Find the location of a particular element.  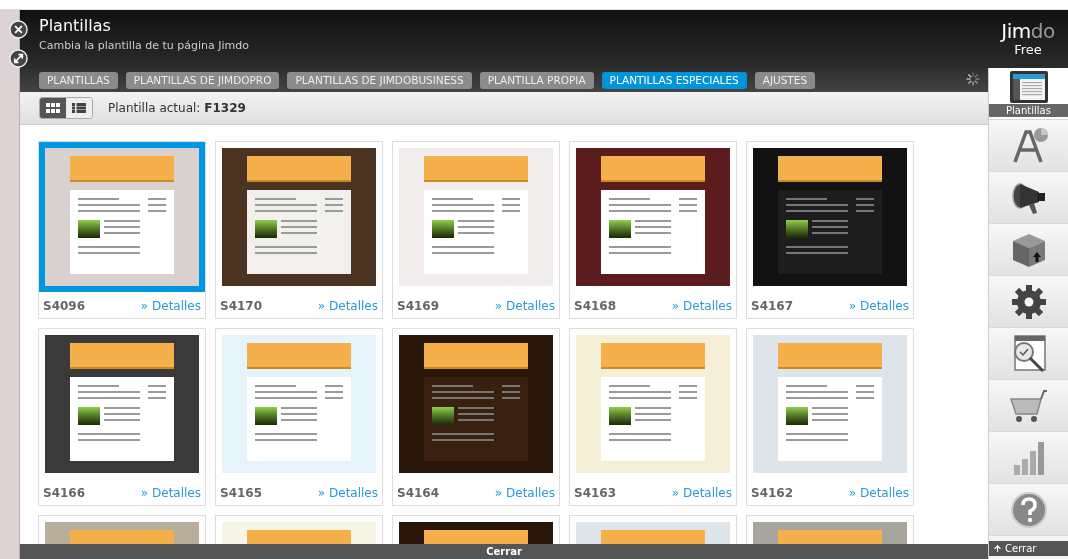

template-code: S4169 is located at coordinates (418, 306).